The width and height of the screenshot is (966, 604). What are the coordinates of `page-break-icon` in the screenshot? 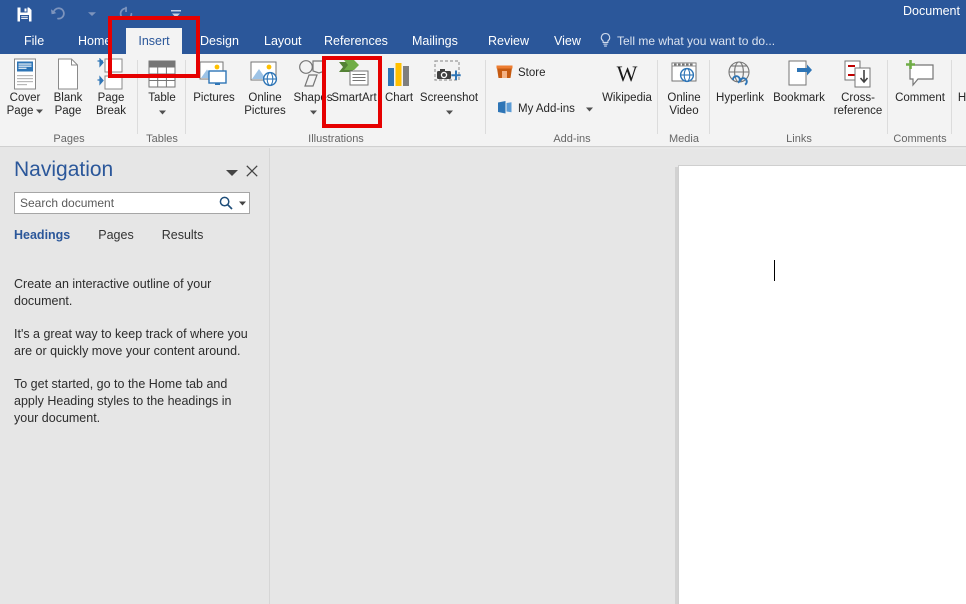 It's located at (111, 74).